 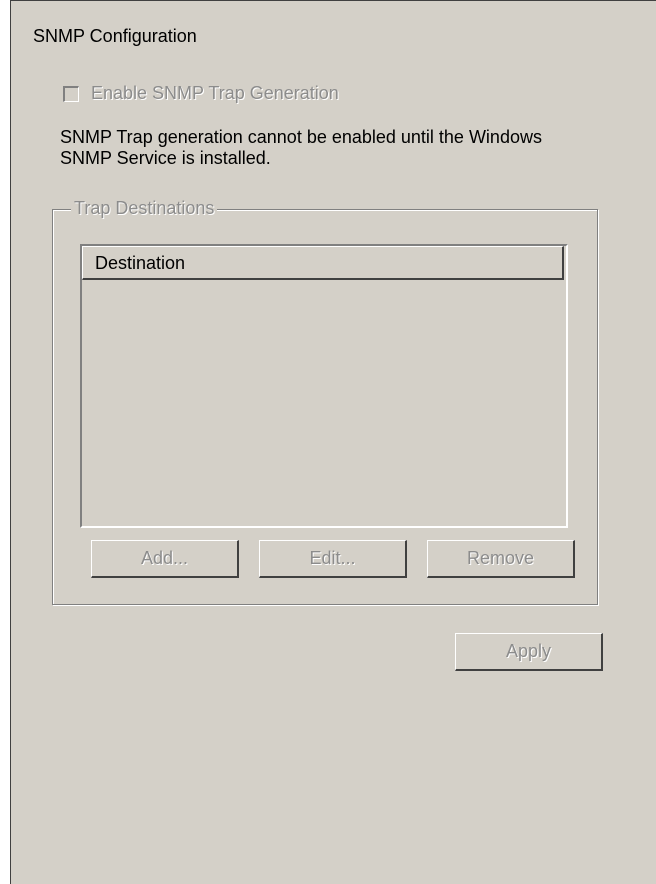 I want to click on enable-trap-checkbox, so click(x=71, y=93).